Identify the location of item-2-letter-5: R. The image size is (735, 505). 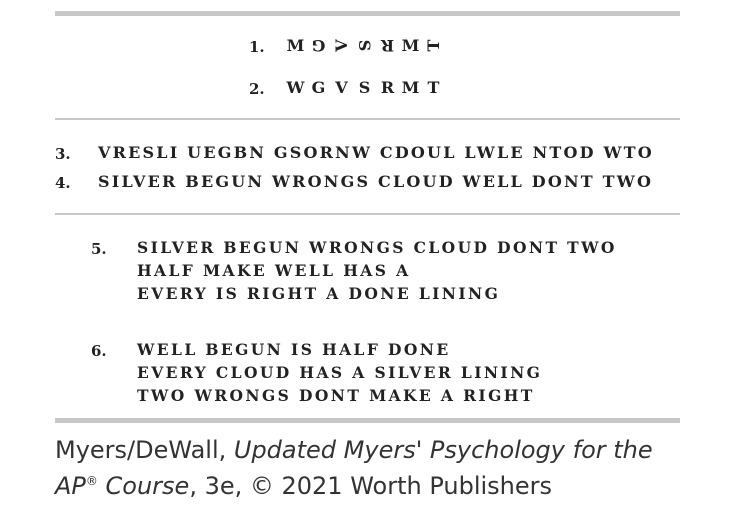
(387, 87).